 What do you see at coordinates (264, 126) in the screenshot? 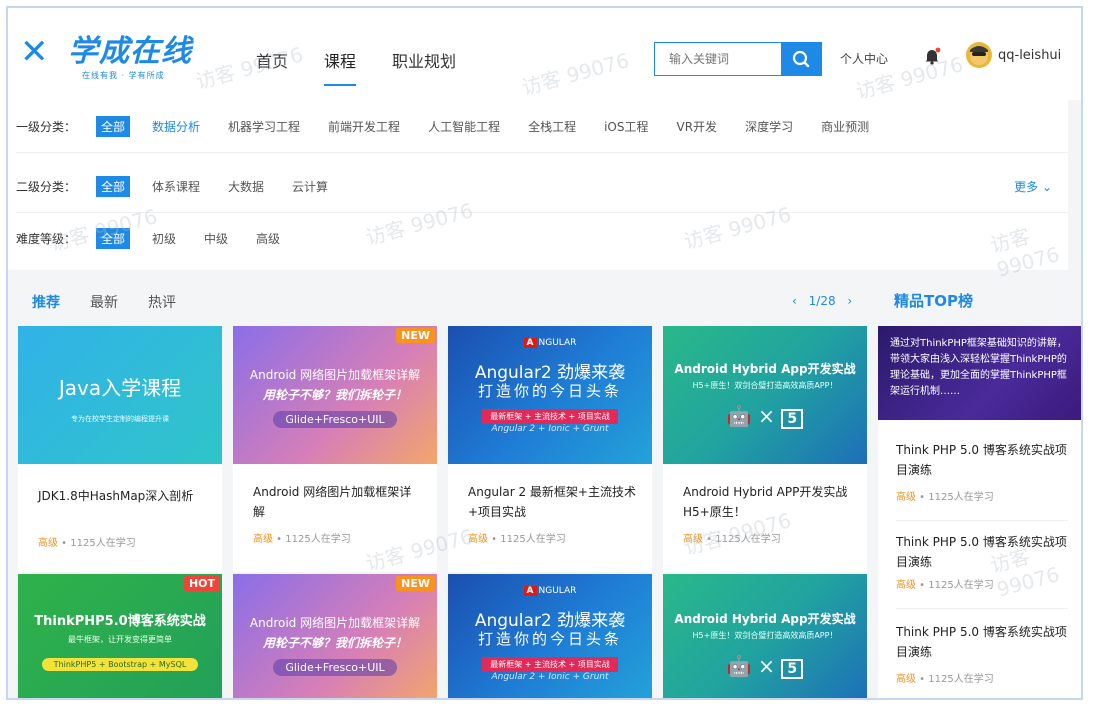
I see `filter-option: 机器学习工程` at bounding box center [264, 126].